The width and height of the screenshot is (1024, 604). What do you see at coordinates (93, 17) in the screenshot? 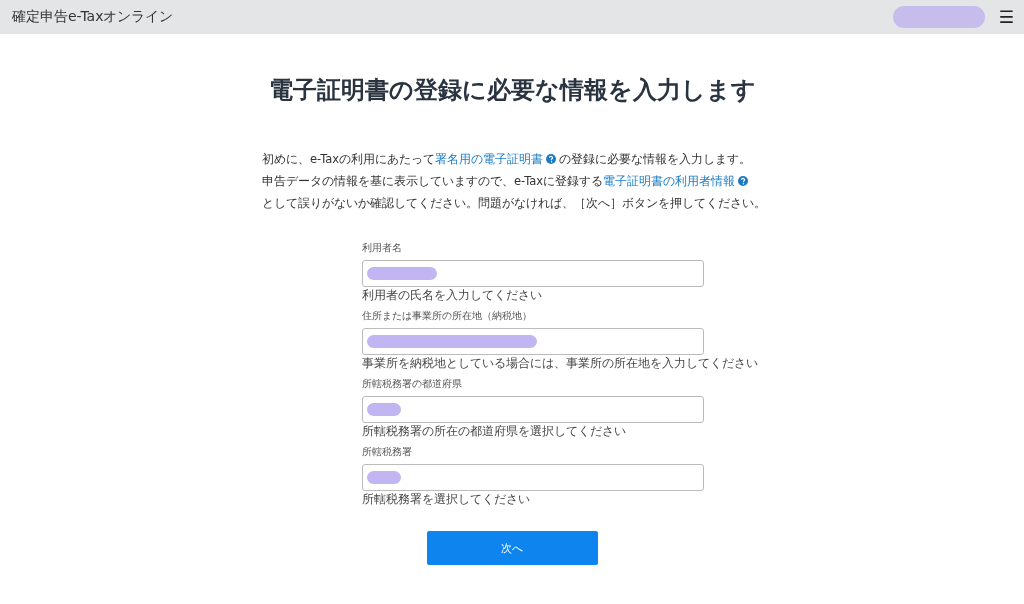
I see `app-title: 確定申告e-Taxオンライン` at bounding box center [93, 17].